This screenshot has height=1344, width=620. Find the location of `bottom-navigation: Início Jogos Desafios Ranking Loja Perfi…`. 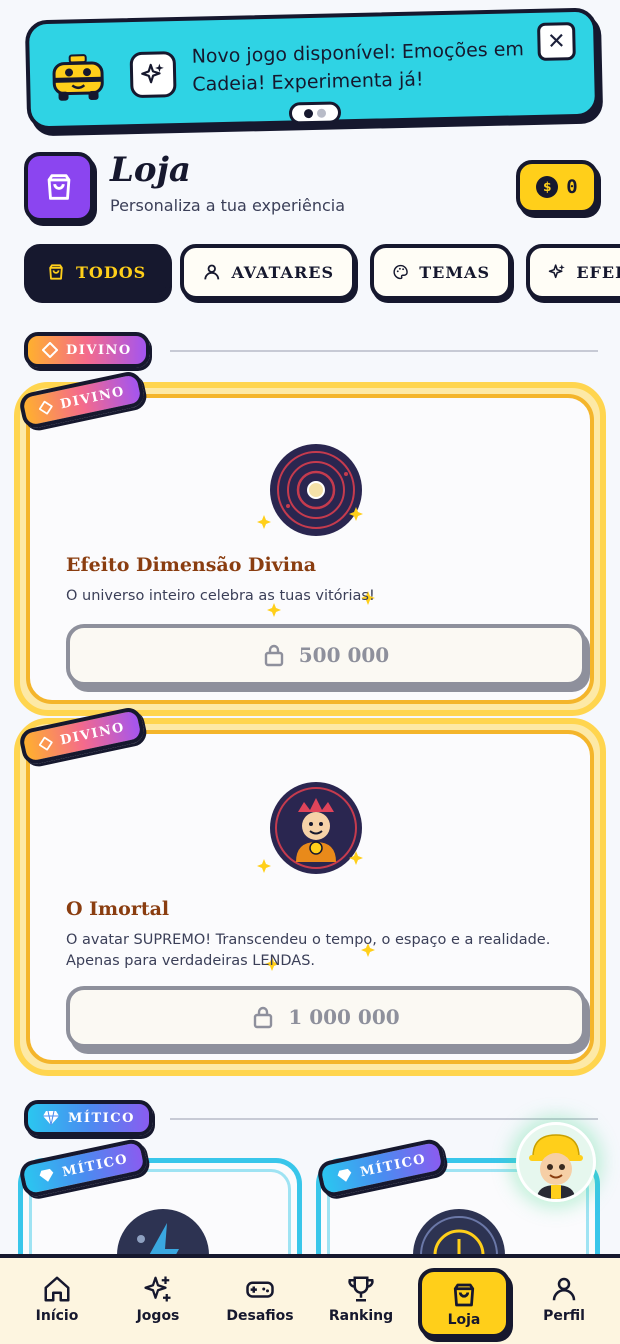

bottom-navigation: Início Jogos Desafios Ranking Loja Perfi… is located at coordinates (310, 1299).